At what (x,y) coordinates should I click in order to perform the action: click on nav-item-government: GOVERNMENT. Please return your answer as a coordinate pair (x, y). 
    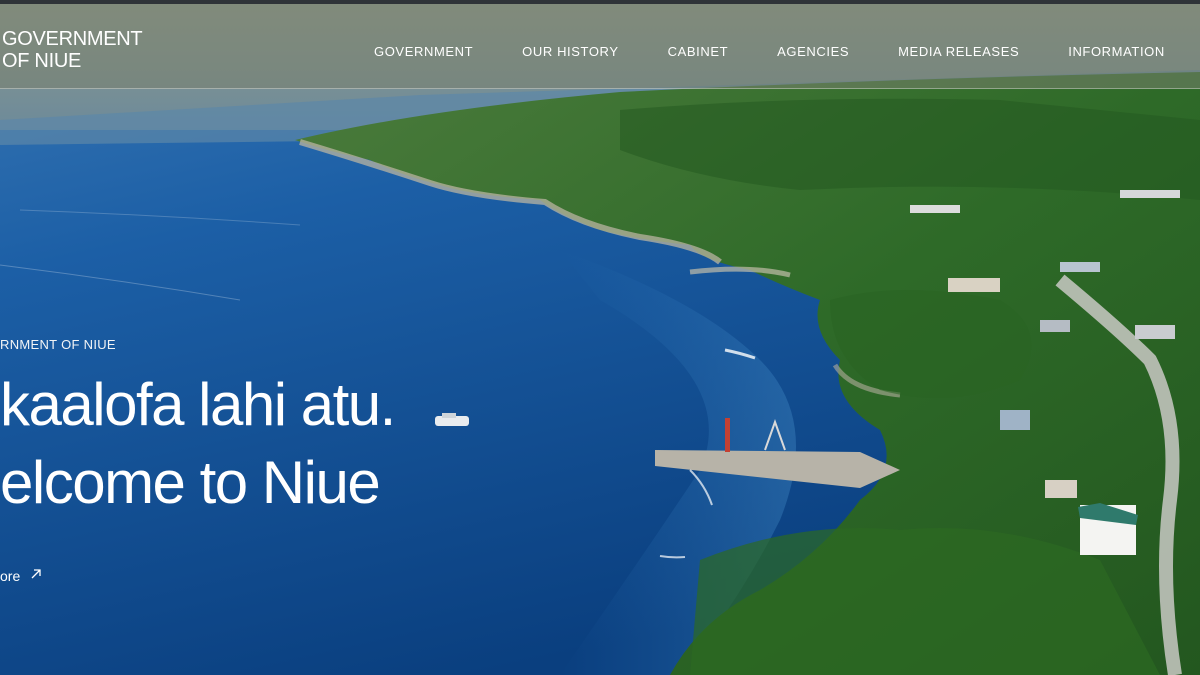
    Looking at the image, I should click on (423, 51).